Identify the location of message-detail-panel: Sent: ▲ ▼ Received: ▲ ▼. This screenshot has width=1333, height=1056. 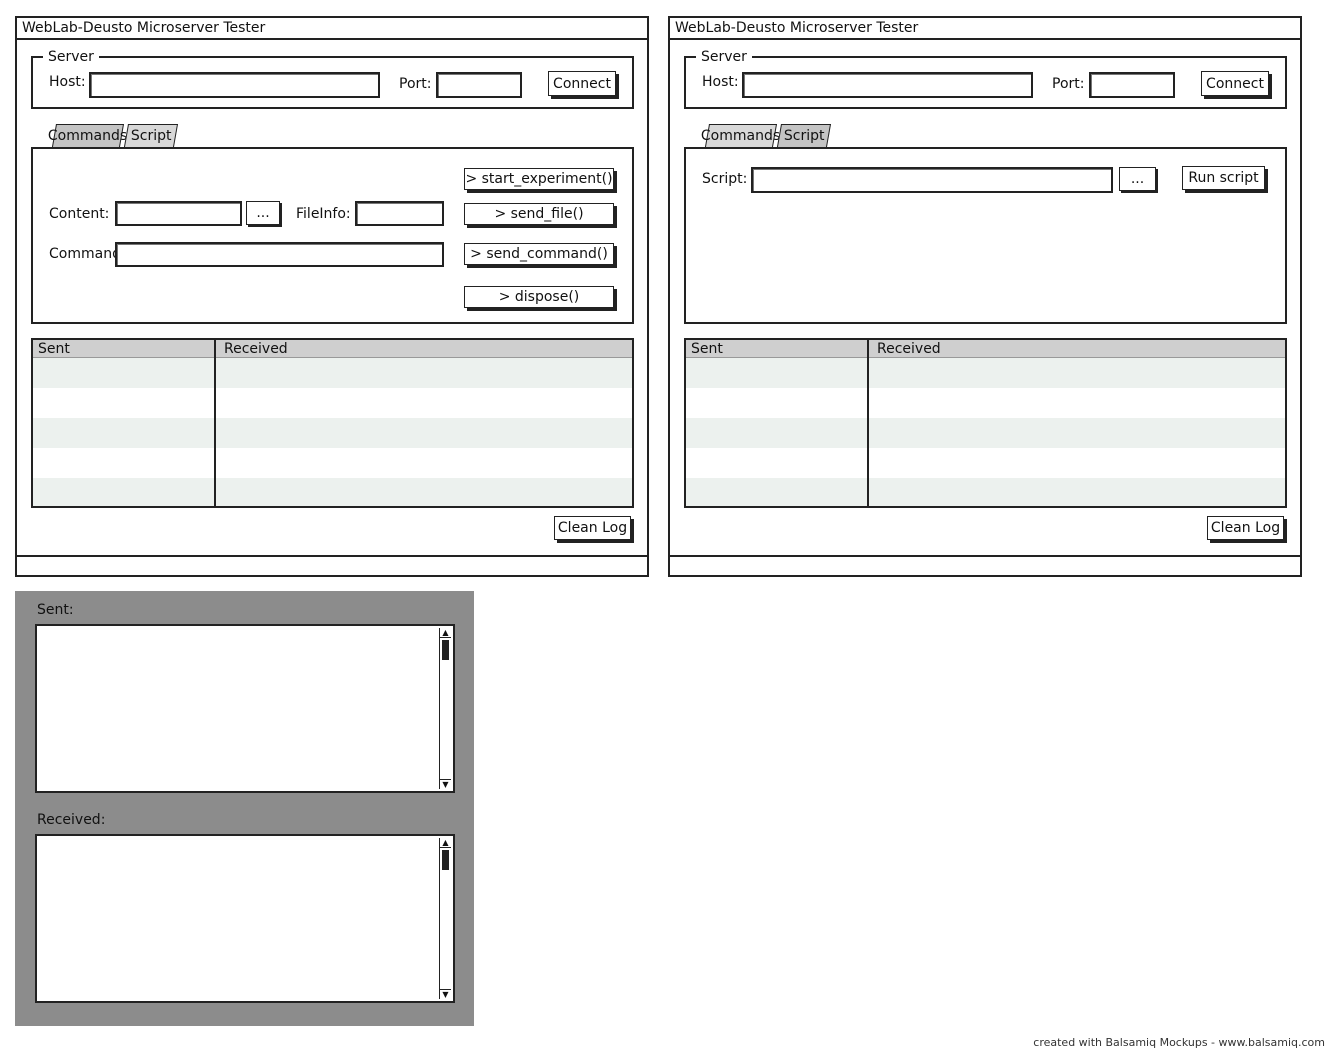
(244, 808).